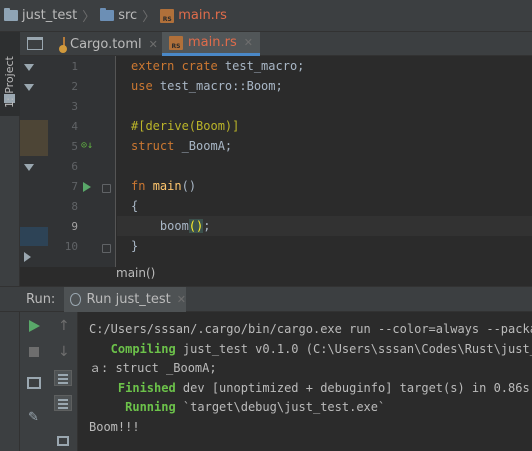  Describe the element at coordinates (34, 236) in the screenshot. I see `selection-marker` at that location.